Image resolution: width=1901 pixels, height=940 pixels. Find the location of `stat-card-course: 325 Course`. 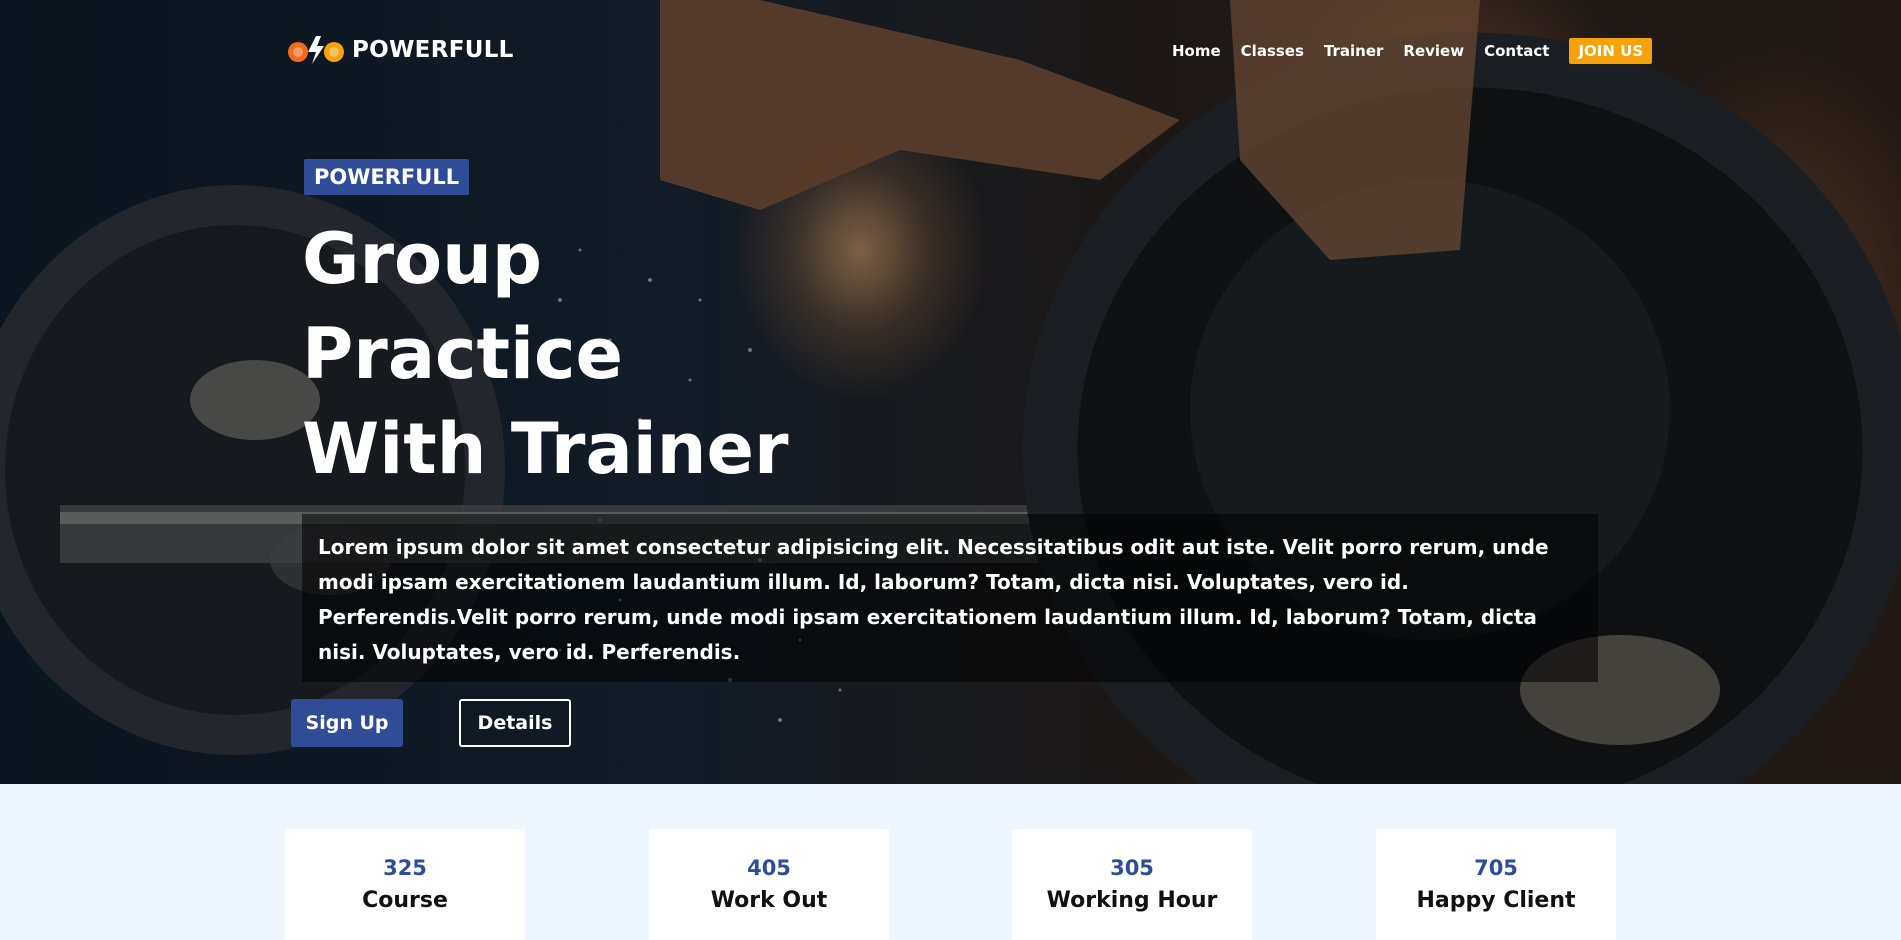

stat-card-course: 325 Course is located at coordinates (405, 884).